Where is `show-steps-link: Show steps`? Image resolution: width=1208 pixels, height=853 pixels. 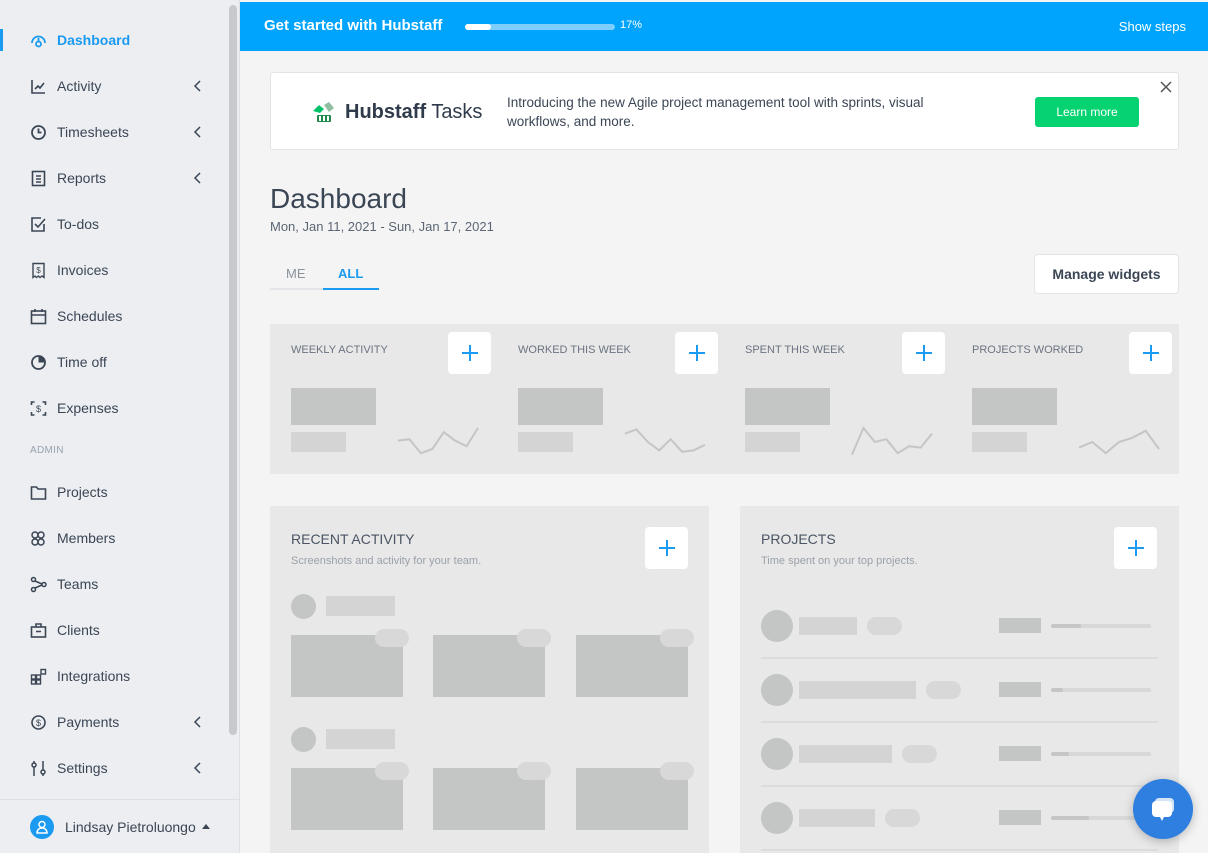
show-steps-link: Show steps is located at coordinates (1152, 26).